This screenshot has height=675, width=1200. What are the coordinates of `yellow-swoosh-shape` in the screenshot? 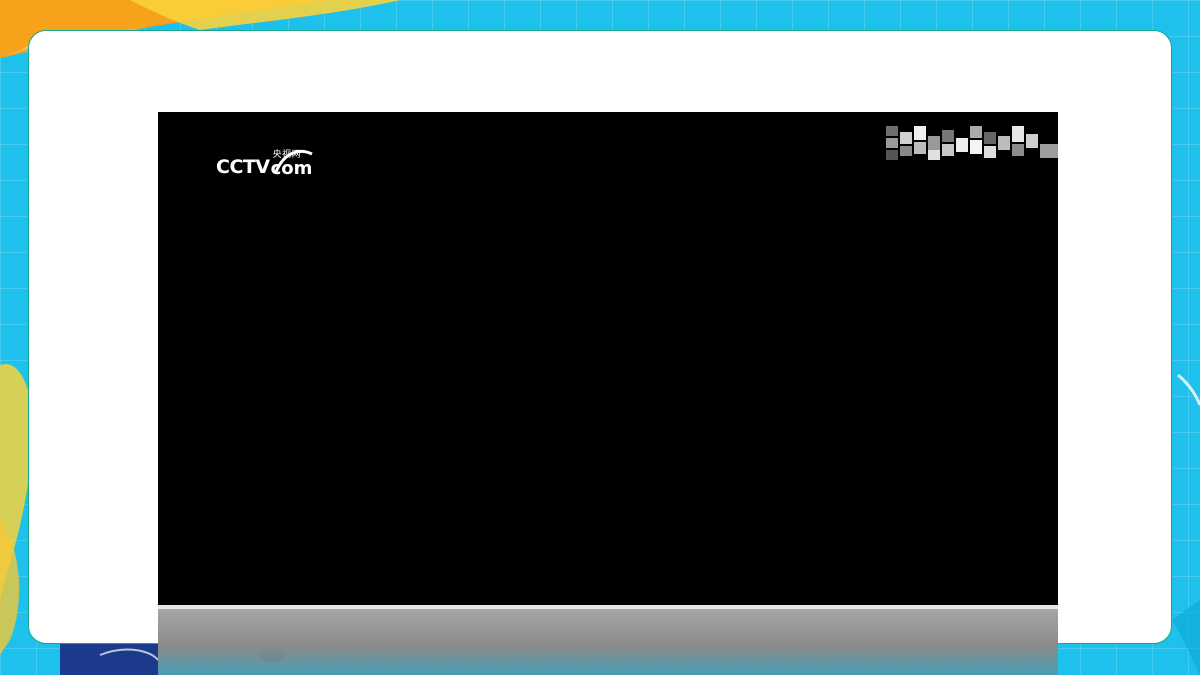 It's located at (265, 15).